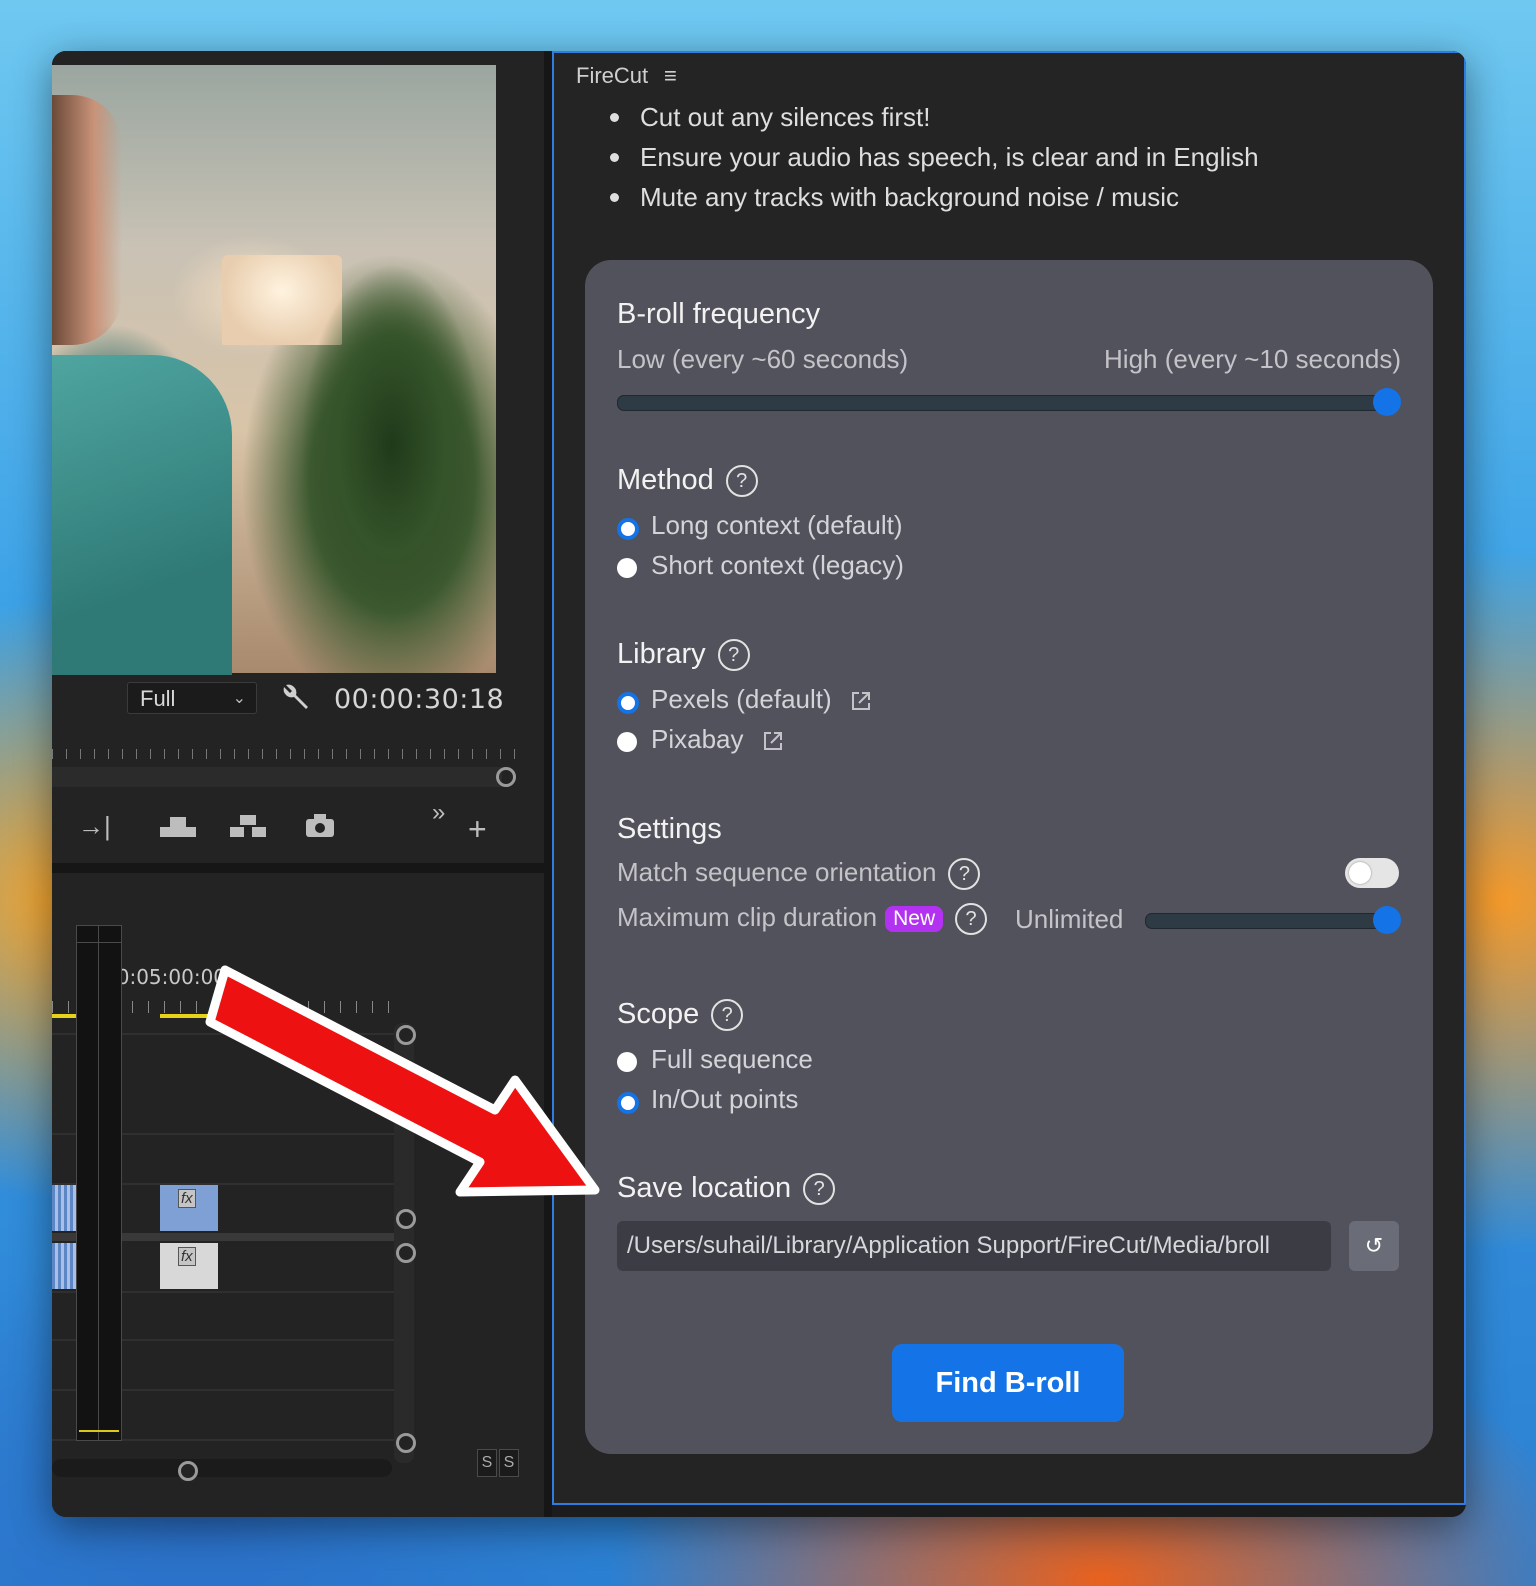 Image resolution: width=1536 pixels, height=1586 pixels. Describe the element at coordinates (222, 1468) in the screenshot. I see `timeline-horizontal-scrollbar` at that location.